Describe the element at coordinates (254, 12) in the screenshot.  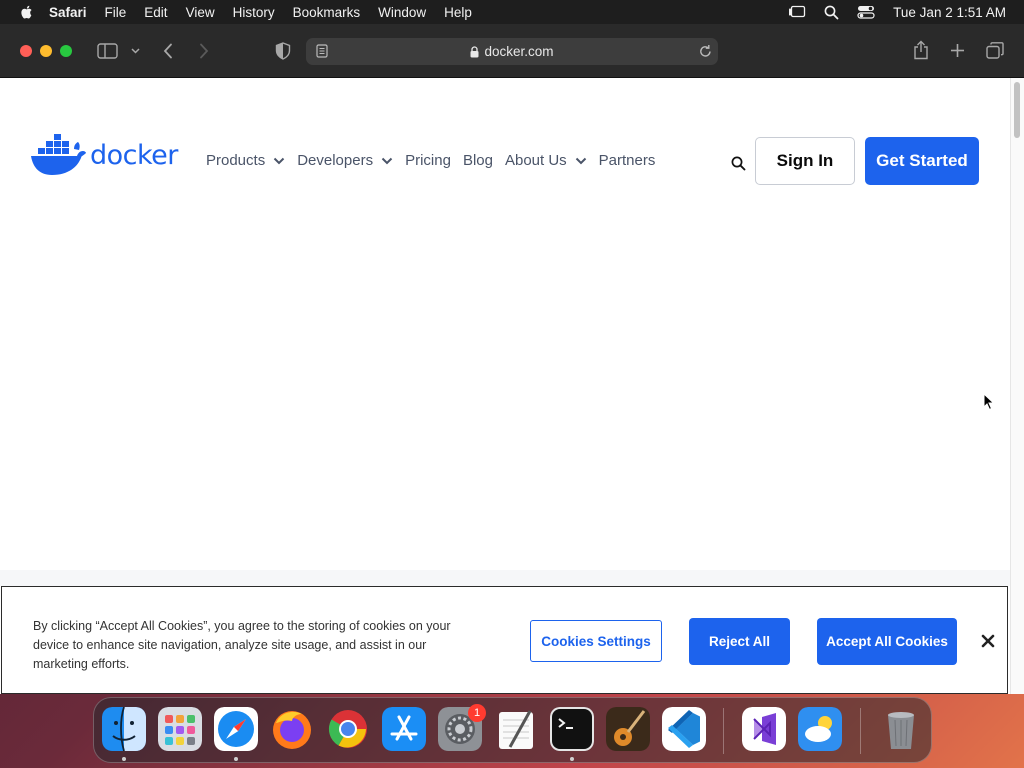
I see `menu-history: History` at that location.